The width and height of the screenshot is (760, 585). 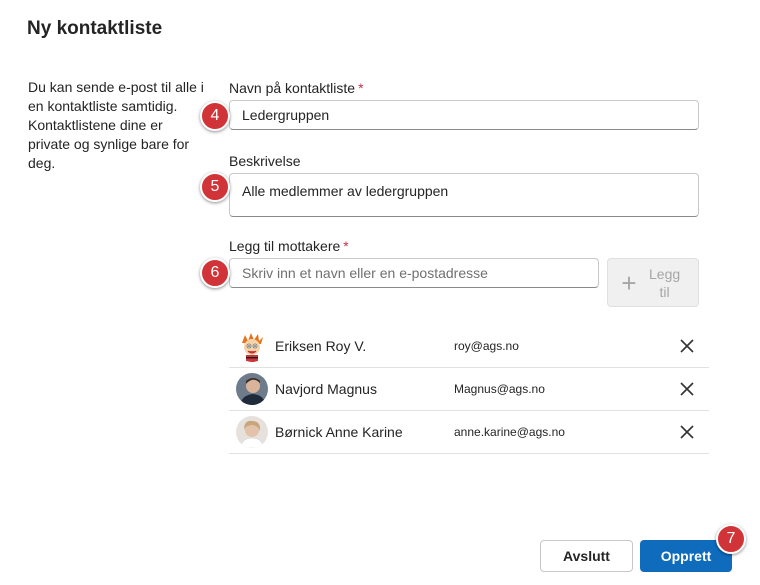 What do you see at coordinates (731, 539) in the screenshot?
I see `step-badge: 7` at bounding box center [731, 539].